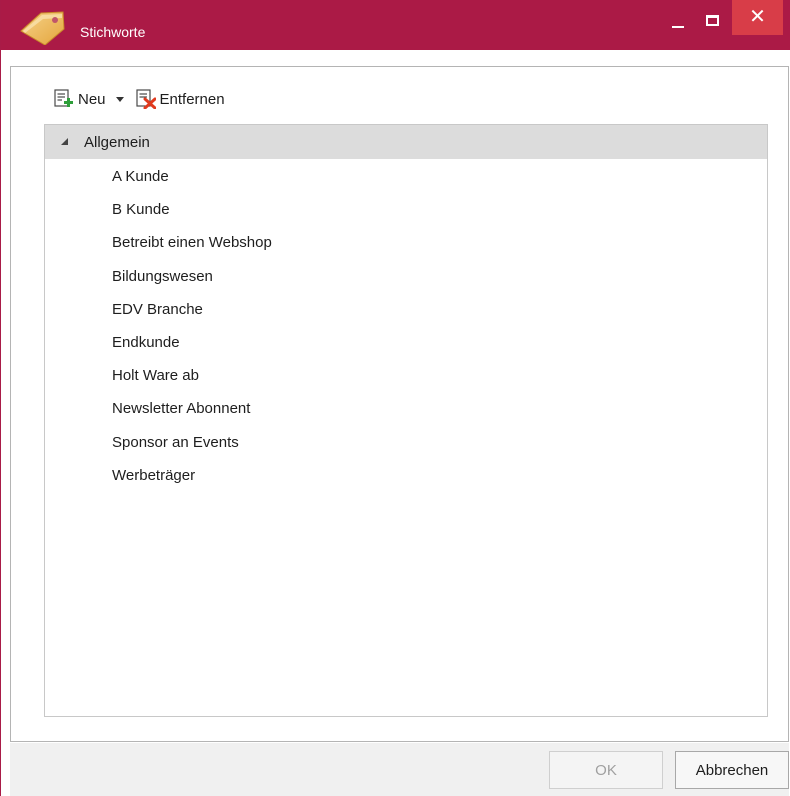  What do you see at coordinates (192, 450) in the screenshot?
I see `tree-item: Sponsor an Events` at bounding box center [192, 450].